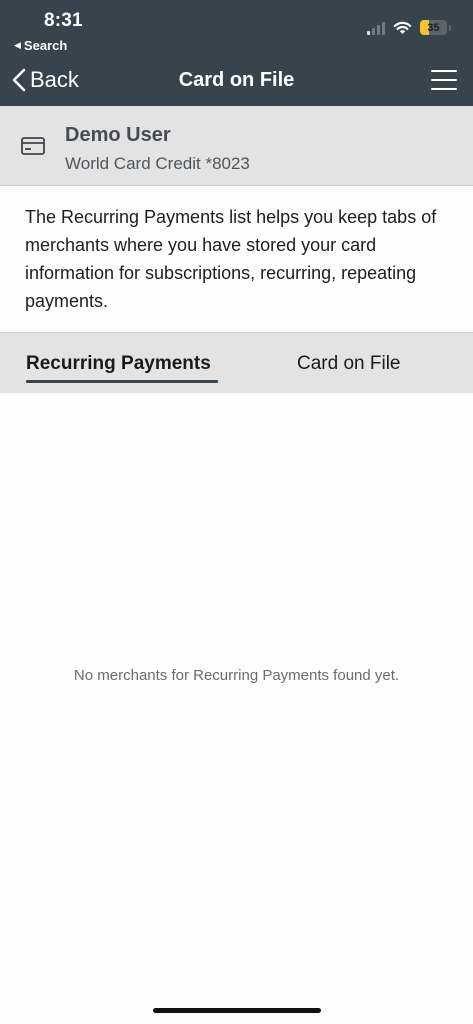  What do you see at coordinates (63, 20) in the screenshot?
I see `status-time: 8:31` at bounding box center [63, 20].